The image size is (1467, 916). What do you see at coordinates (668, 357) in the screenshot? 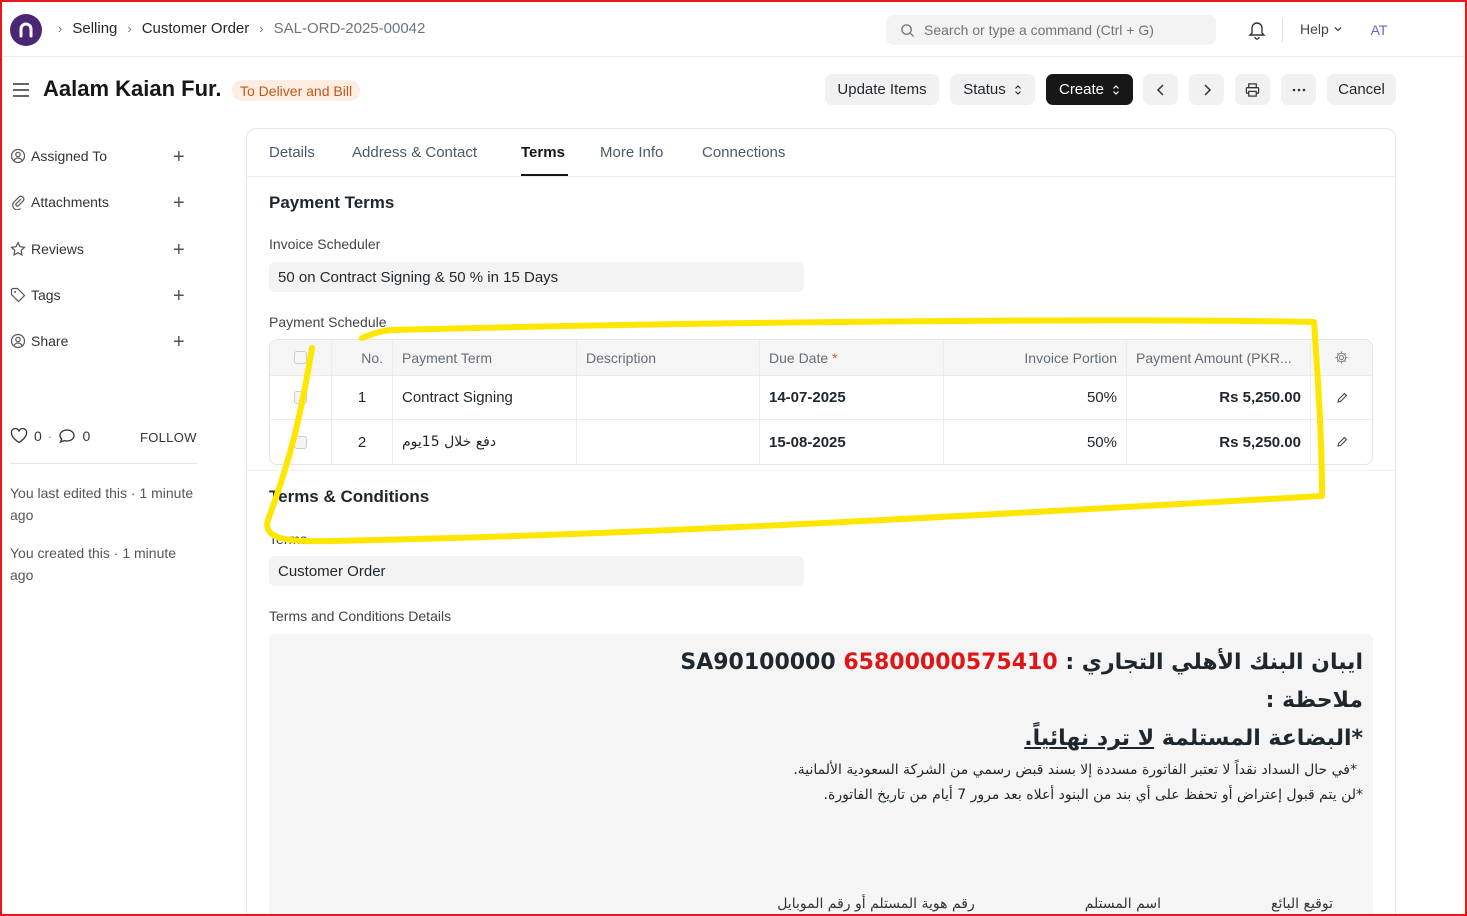
I see `header-description: Description` at bounding box center [668, 357].